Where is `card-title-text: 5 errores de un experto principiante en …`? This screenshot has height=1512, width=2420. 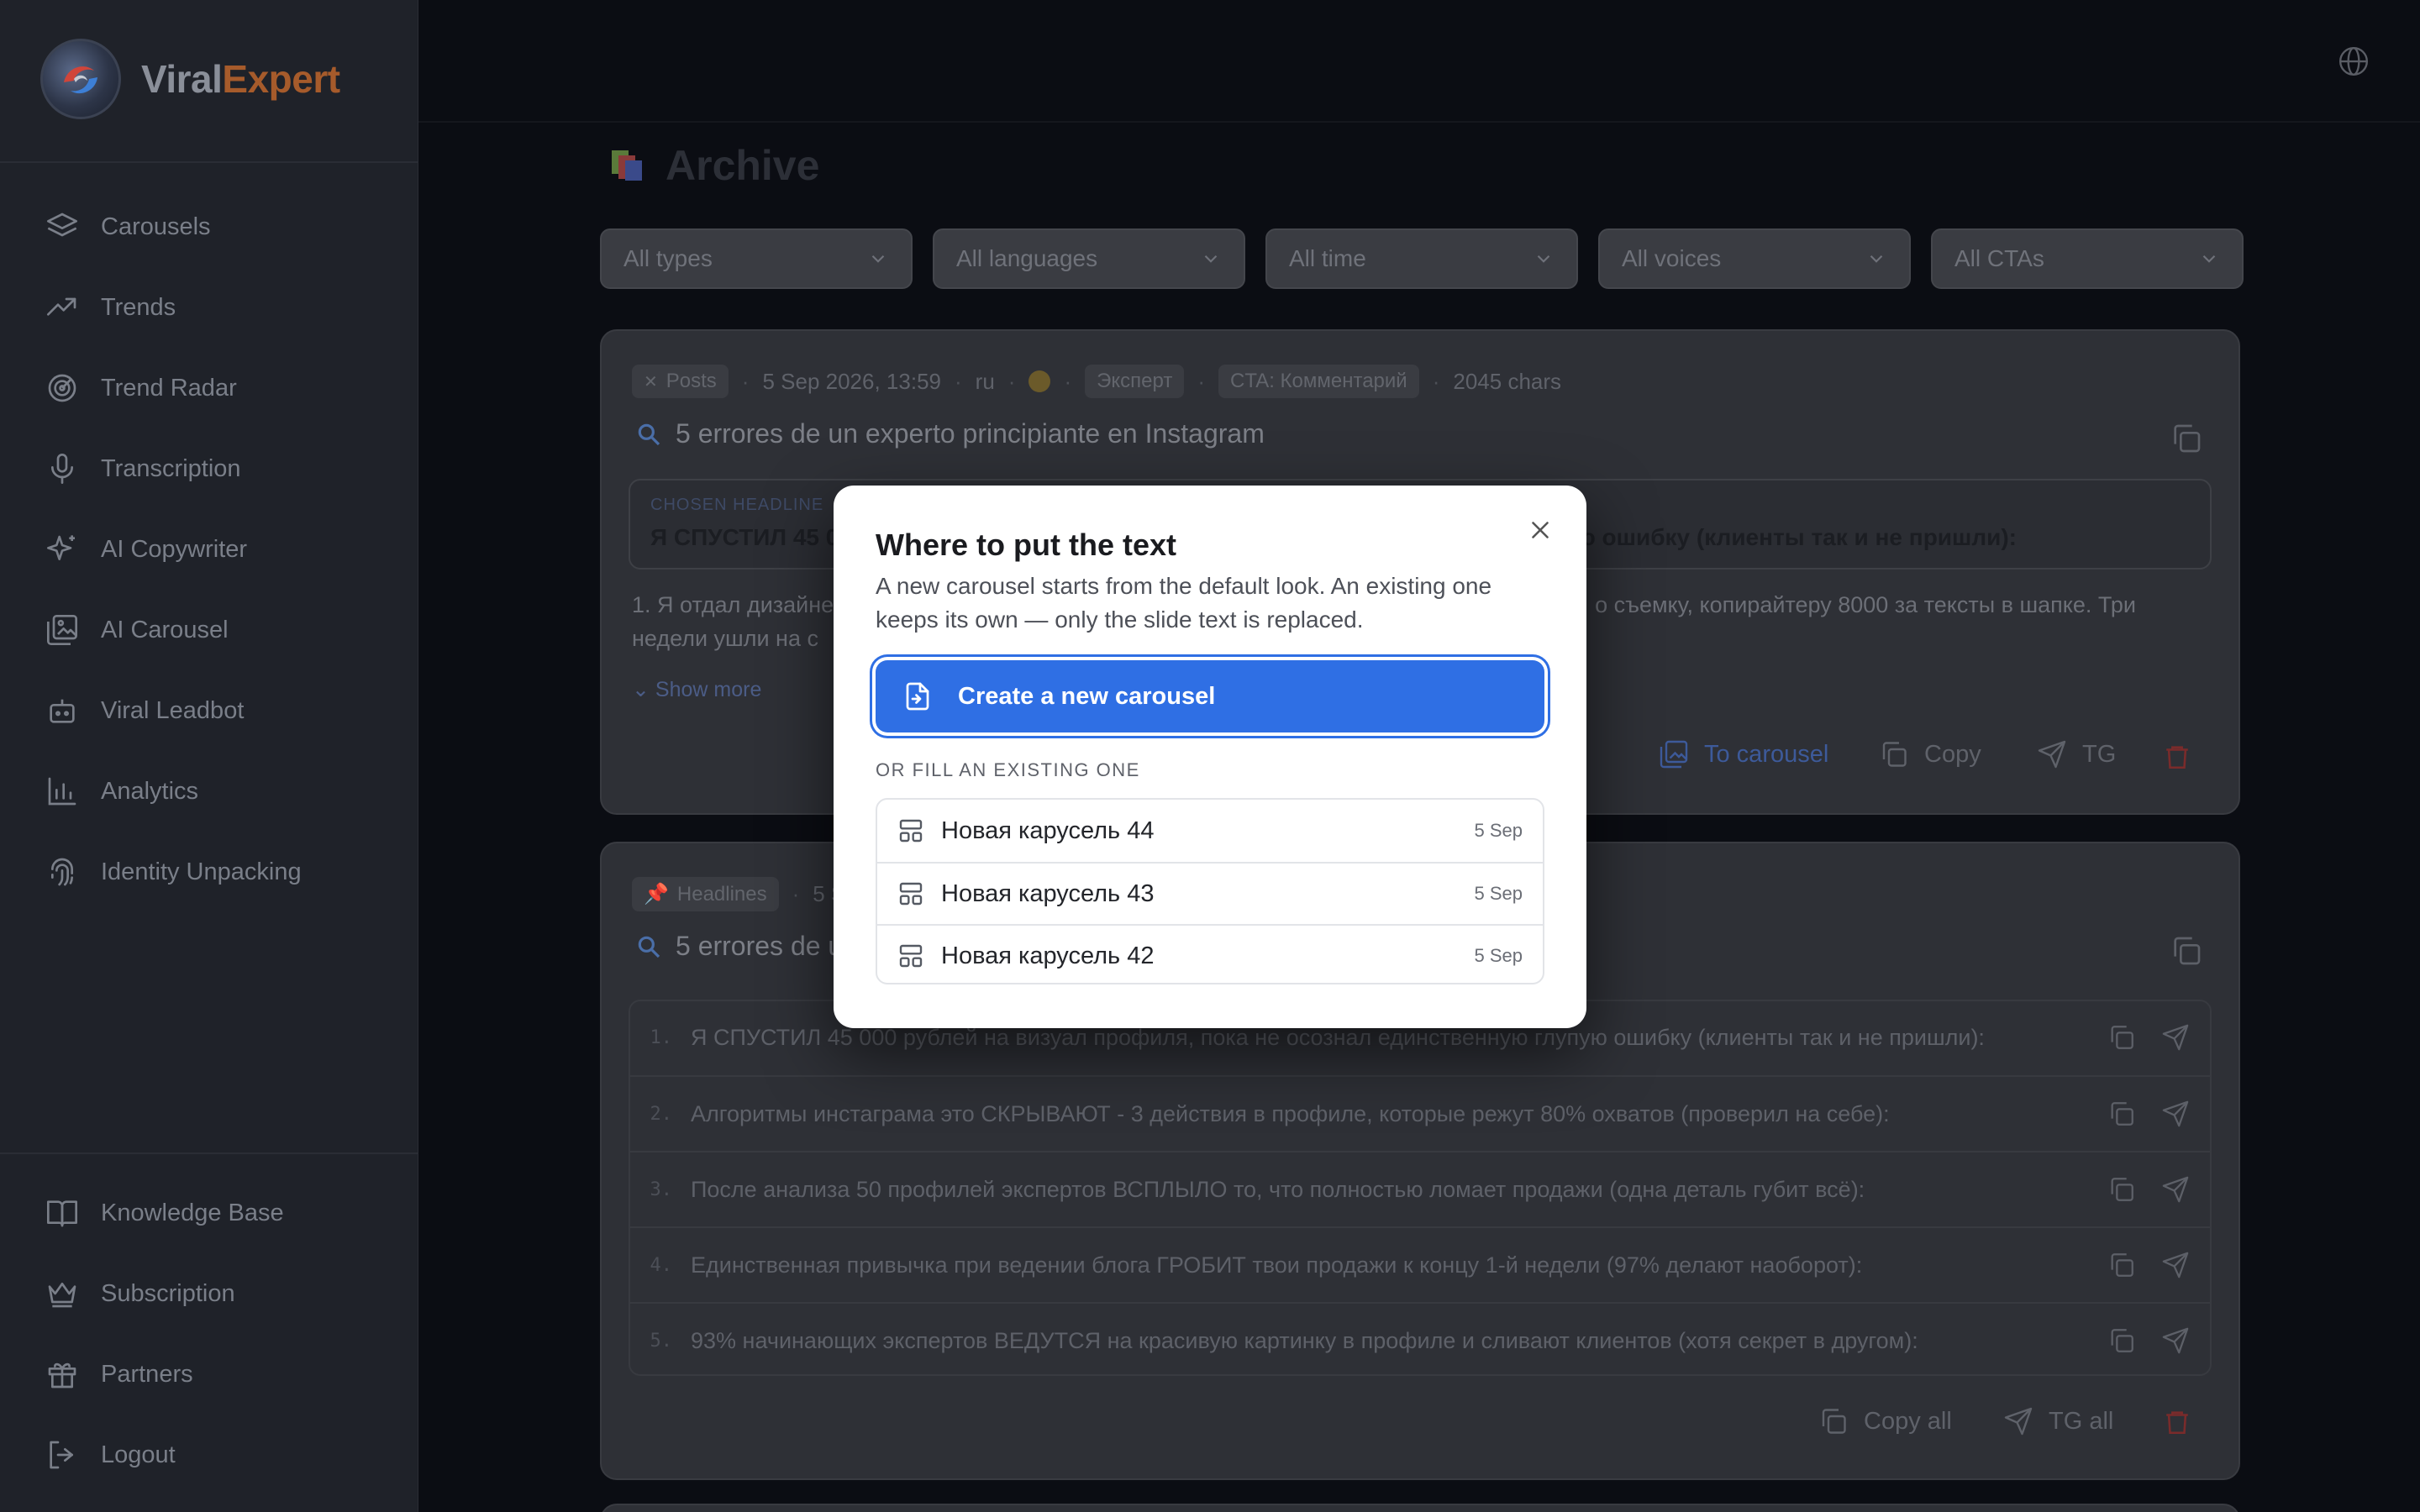
card-title-text: 5 errores de un experto principiante en … is located at coordinates (970, 433).